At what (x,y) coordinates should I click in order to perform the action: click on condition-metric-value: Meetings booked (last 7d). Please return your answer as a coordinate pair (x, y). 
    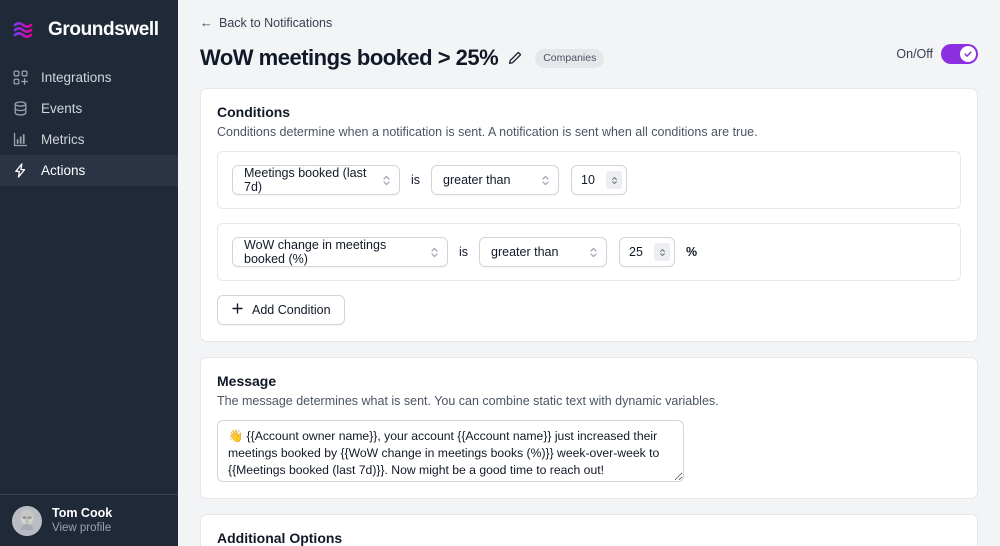
    Looking at the image, I should click on (305, 180).